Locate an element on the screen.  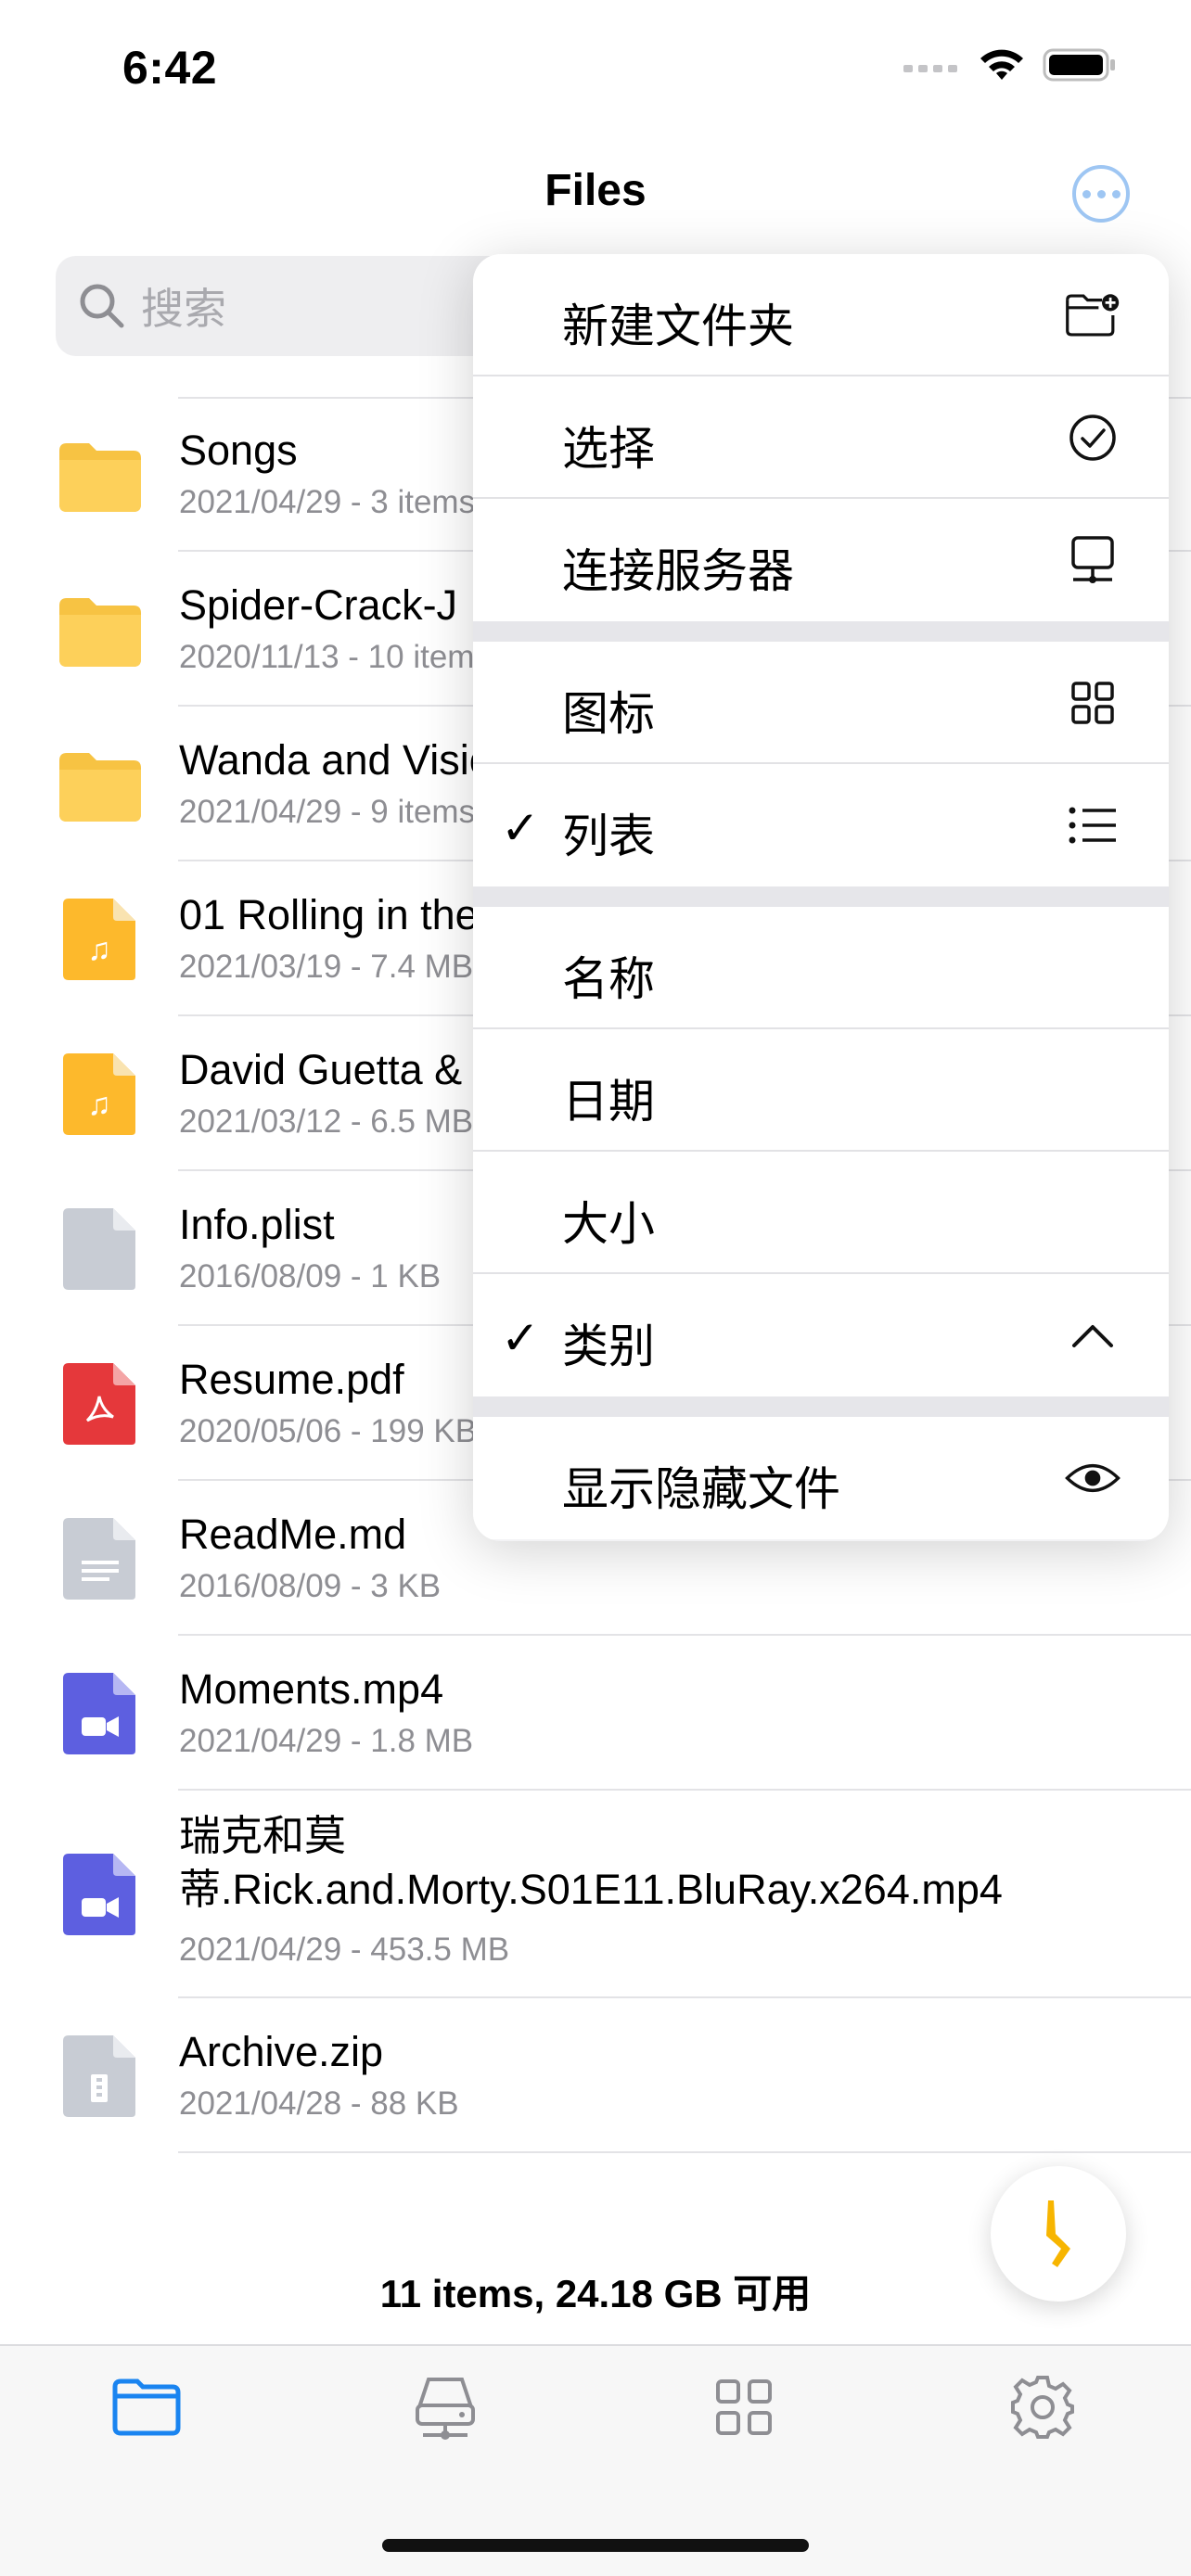
file-name: Spider-Crack-J is located at coordinates (318, 605).